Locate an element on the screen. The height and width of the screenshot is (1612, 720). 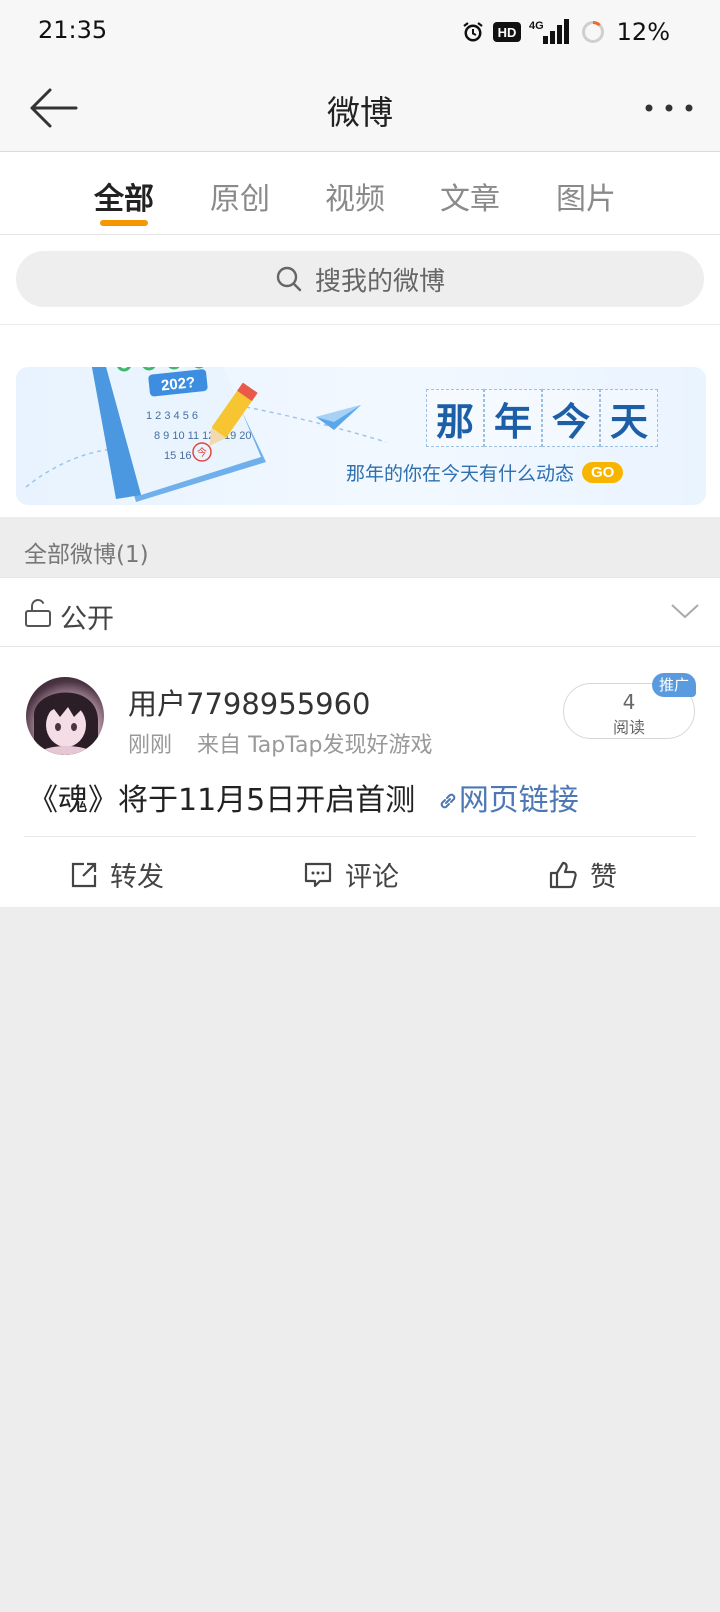
alarm-icon is located at coordinates (473, 32).